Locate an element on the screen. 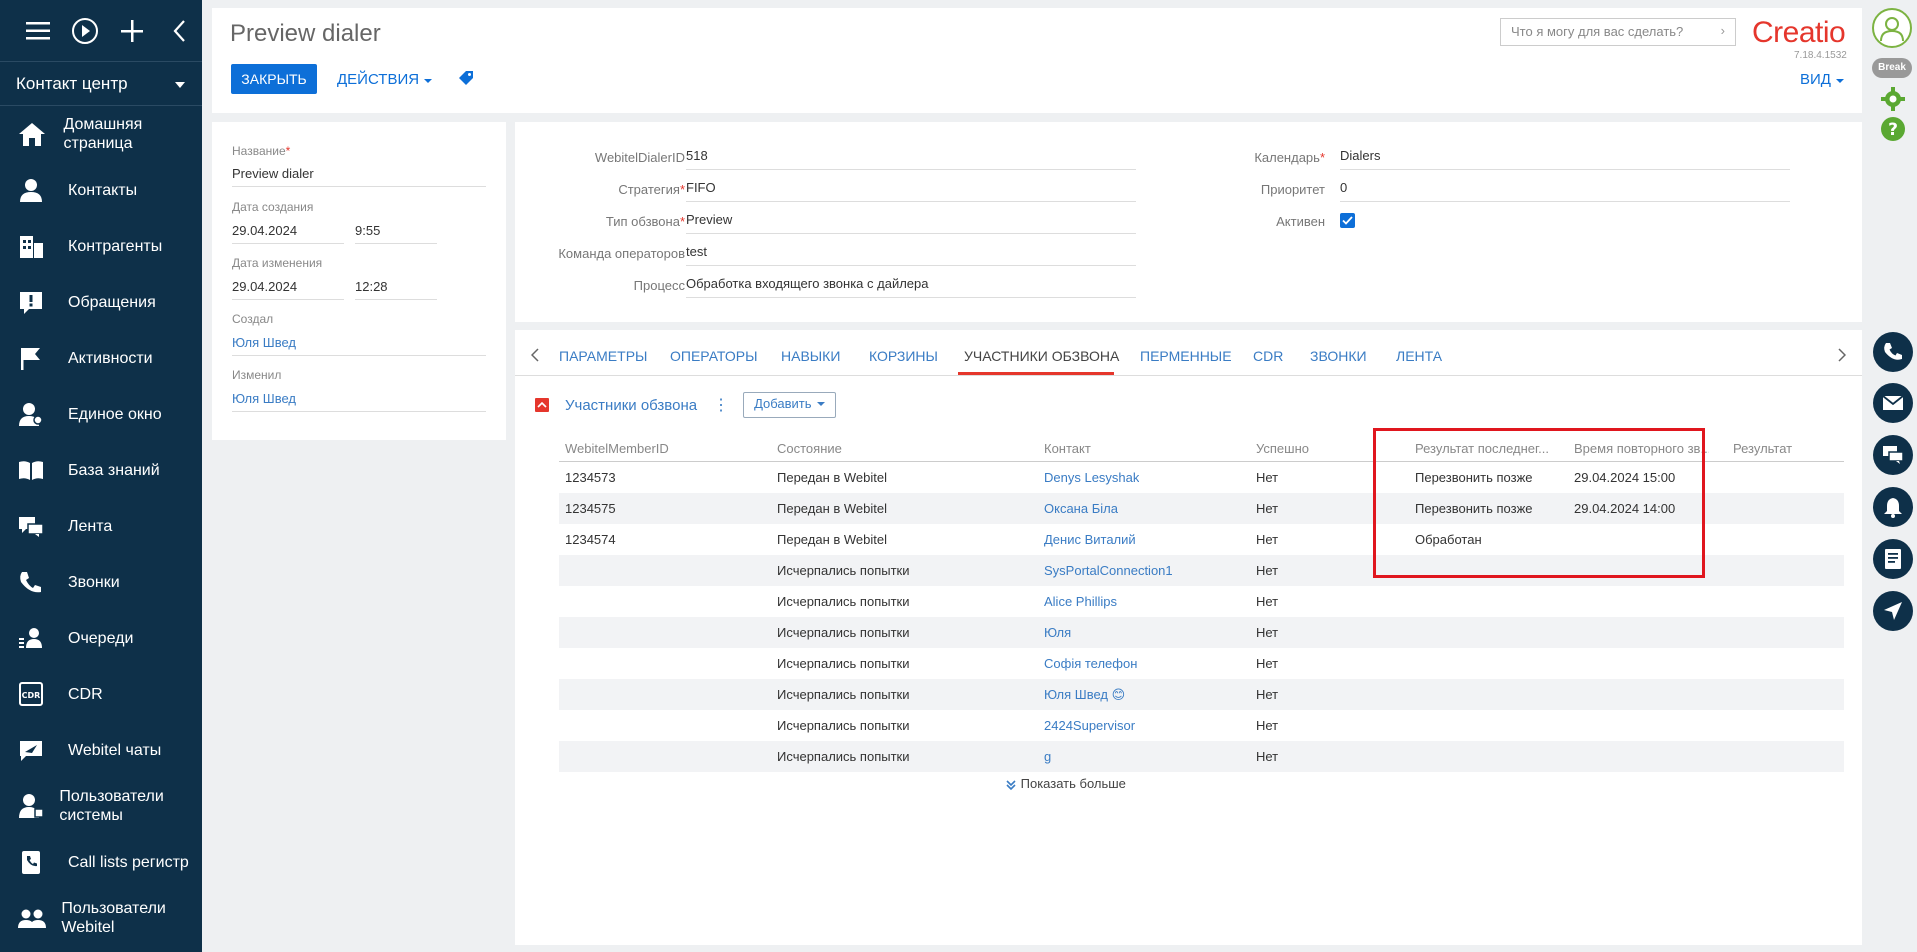  active-checkbox is located at coordinates (1347, 220).